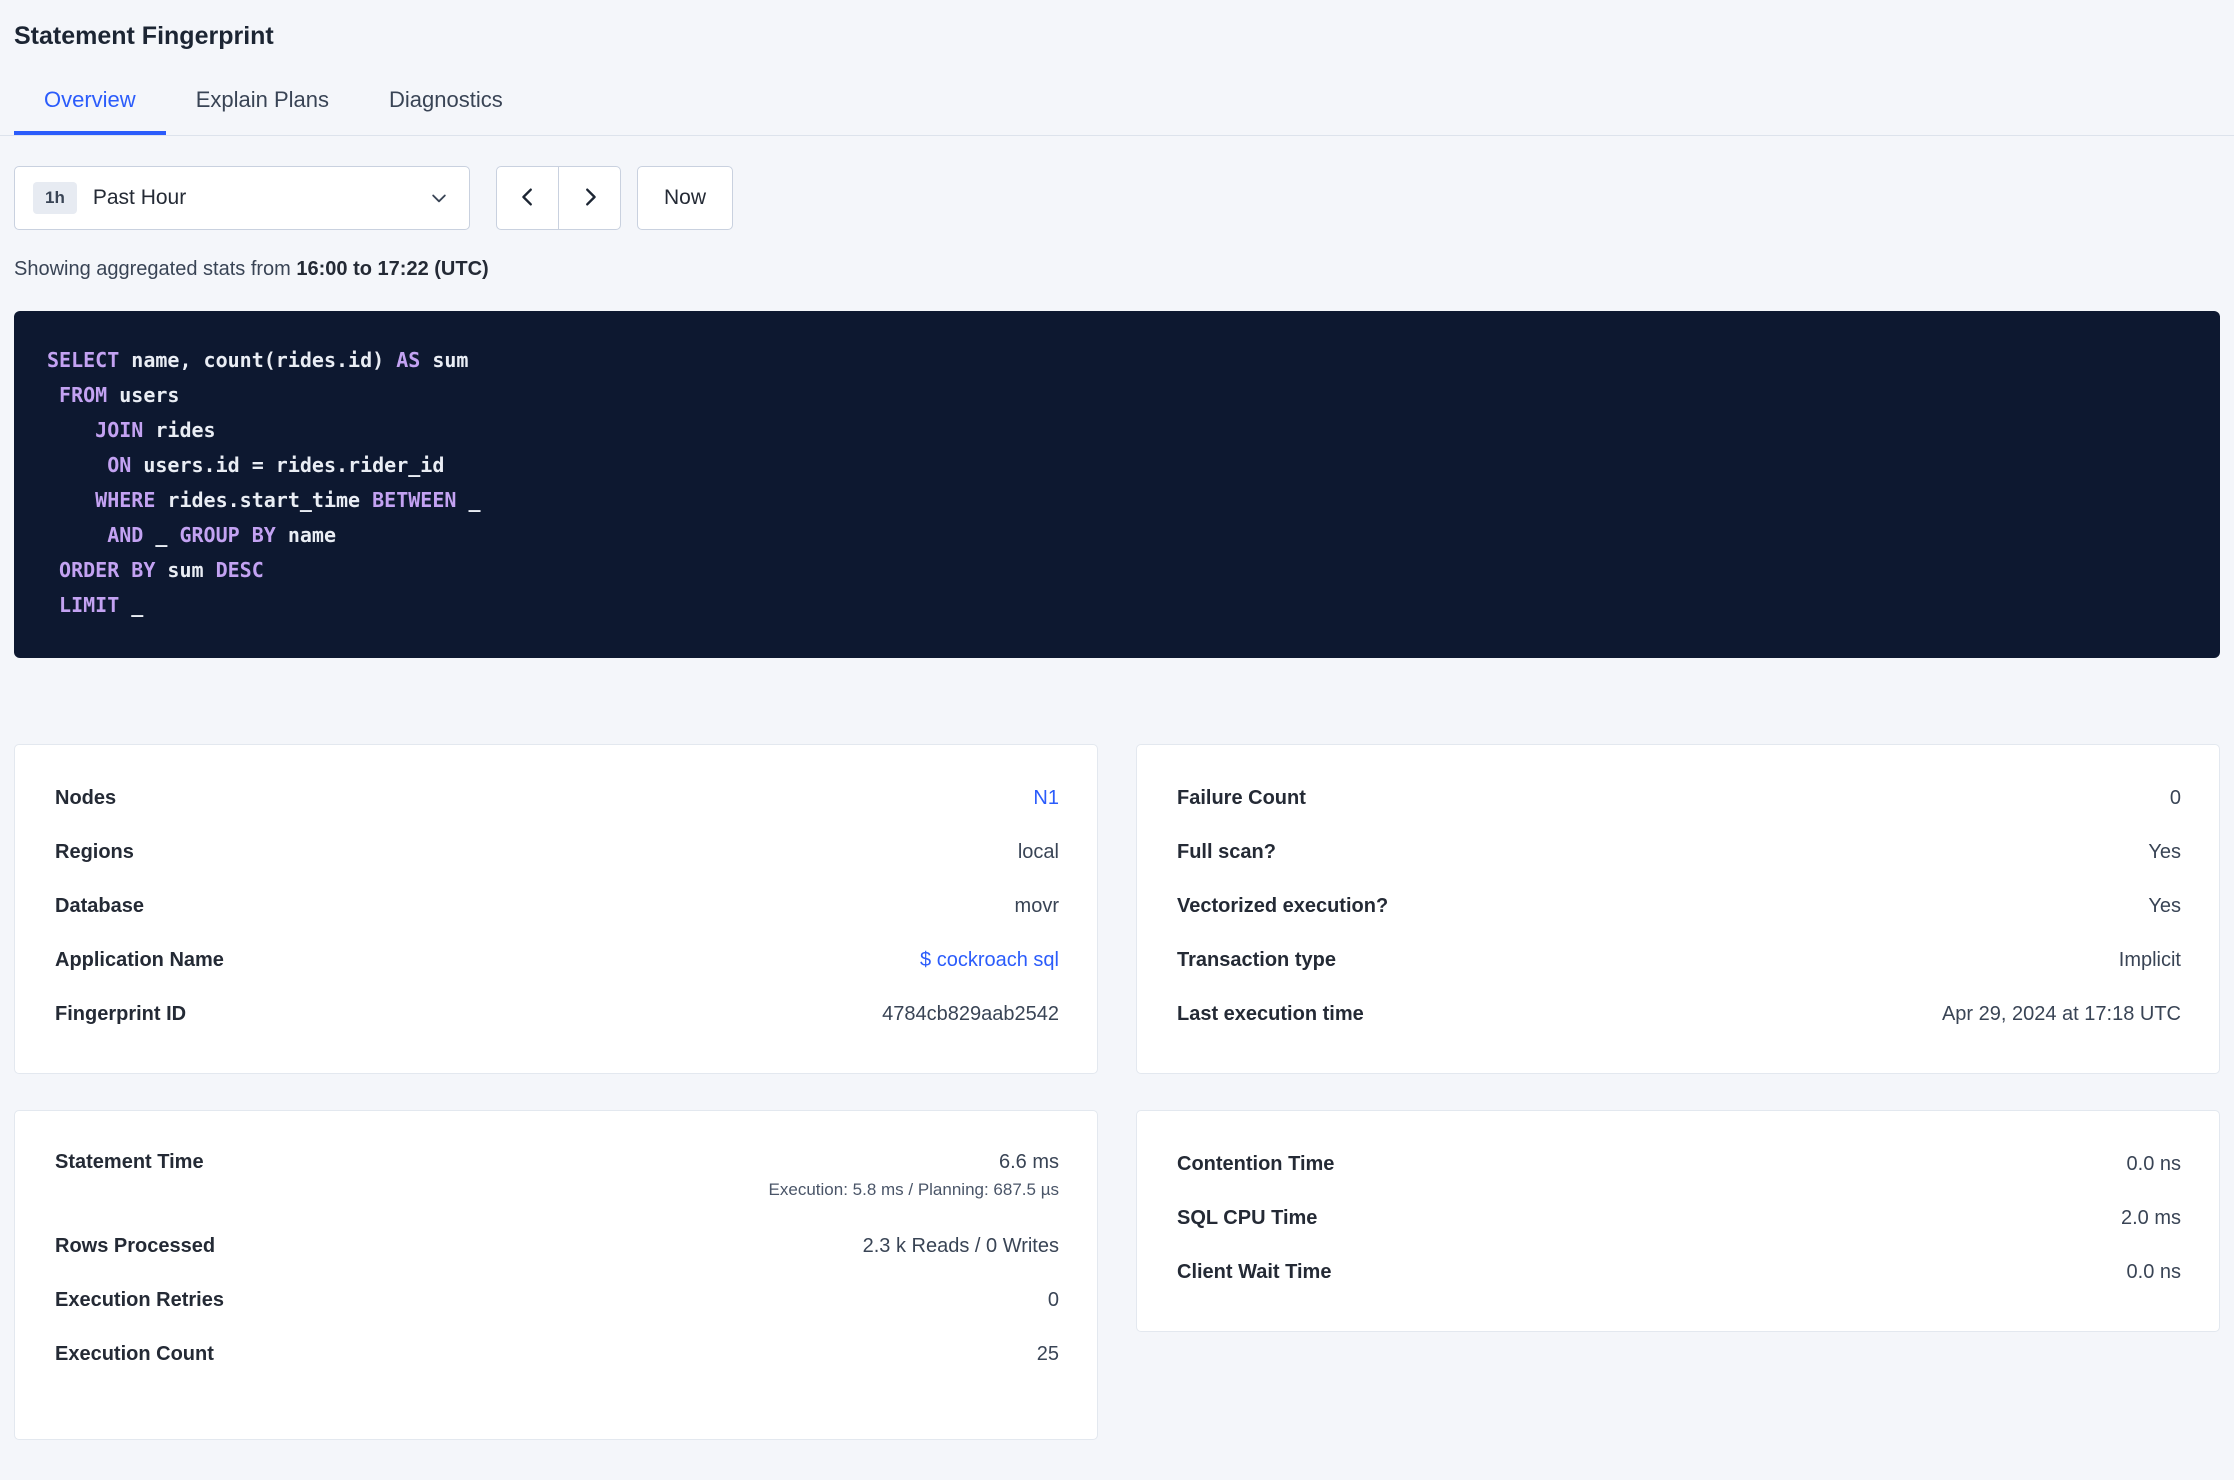  Describe the element at coordinates (94, 851) in the screenshot. I see `row-label: Regions` at that location.